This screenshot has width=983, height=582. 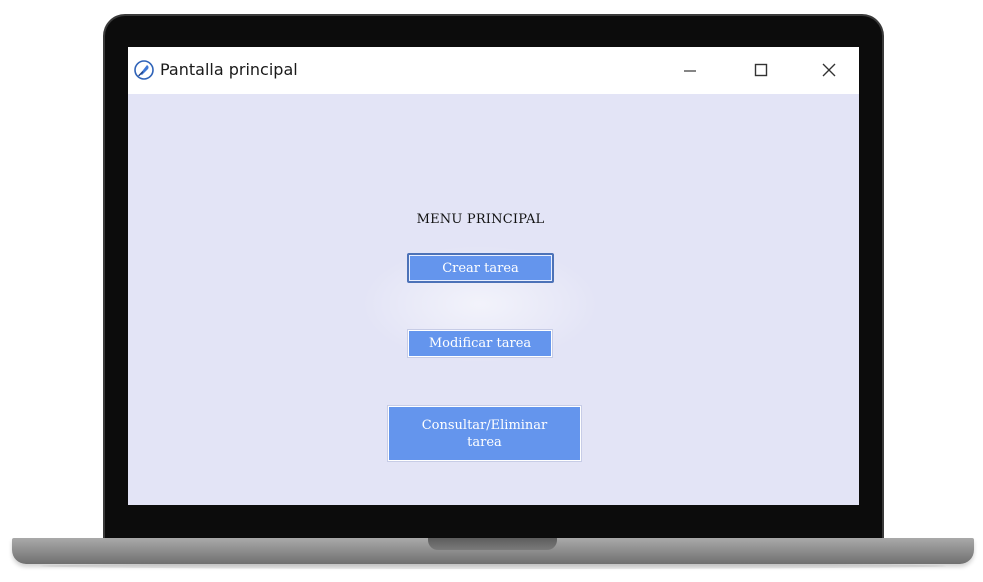 What do you see at coordinates (229, 69) in the screenshot?
I see `window-title: Pantalla principal` at bounding box center [229, 69].